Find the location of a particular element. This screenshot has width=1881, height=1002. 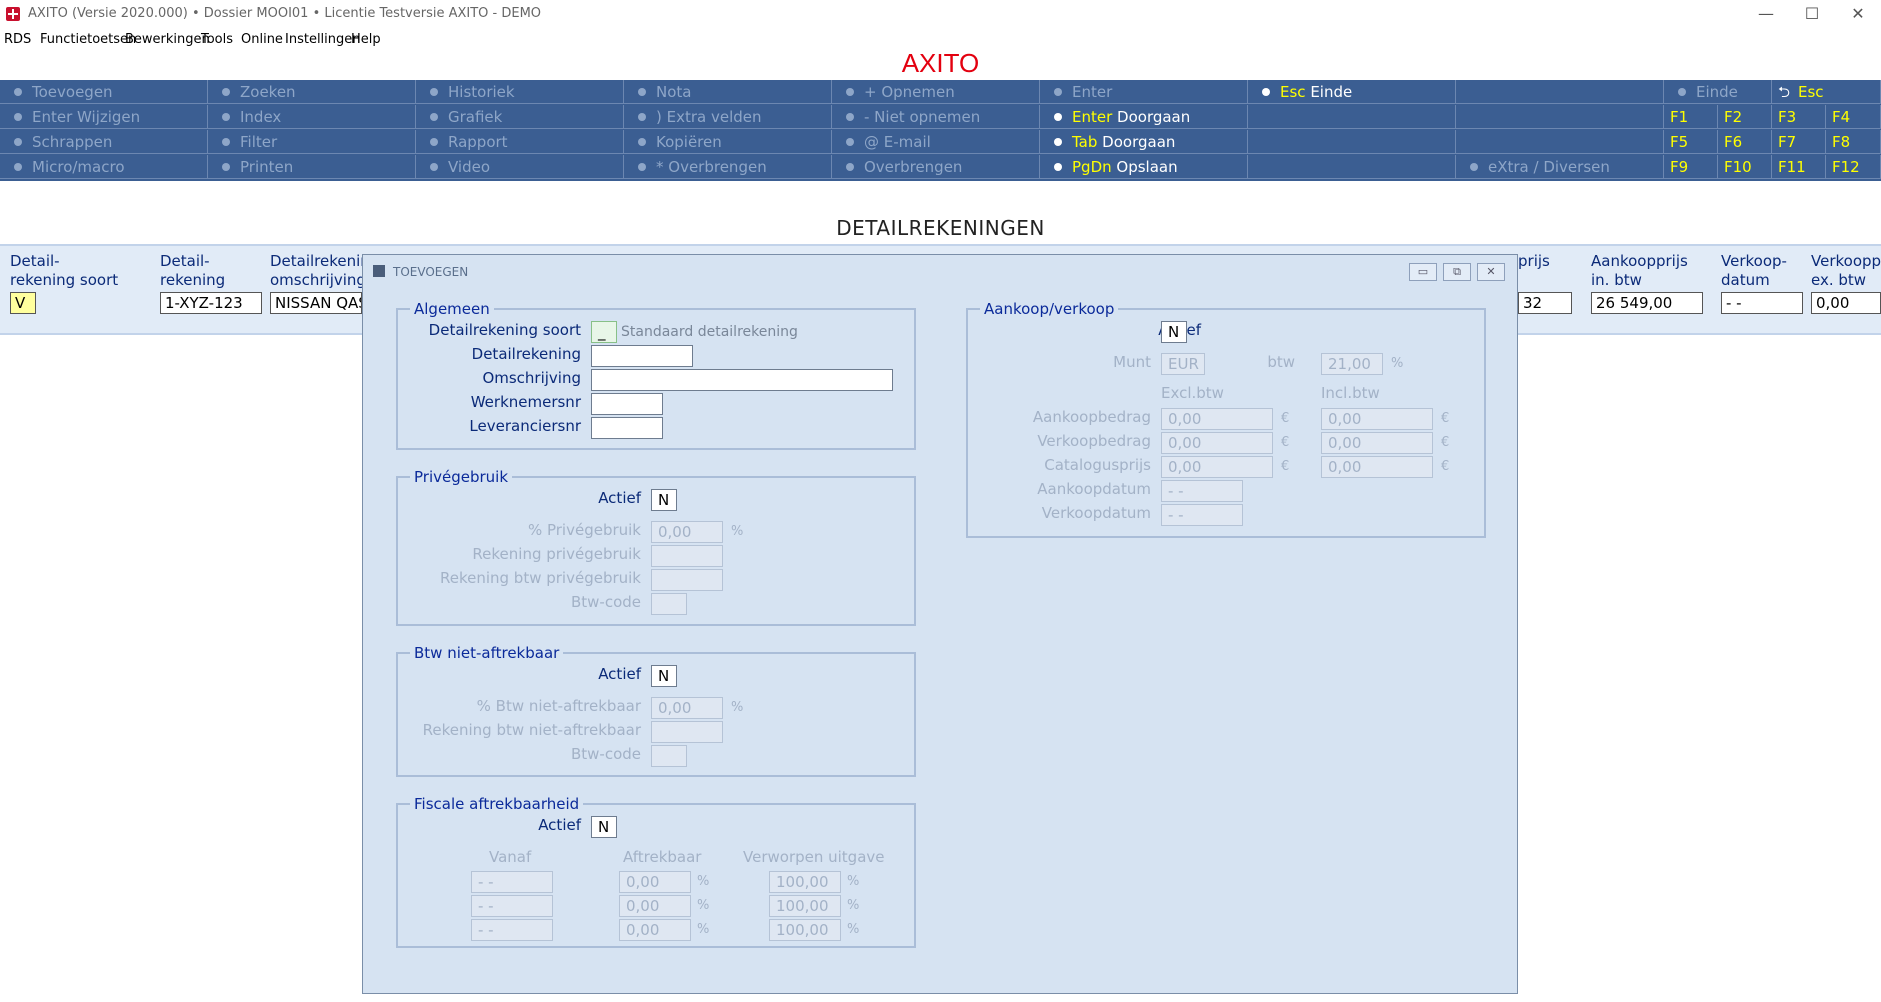

tb-f8: F8 is located at coordinates (1853, 142).